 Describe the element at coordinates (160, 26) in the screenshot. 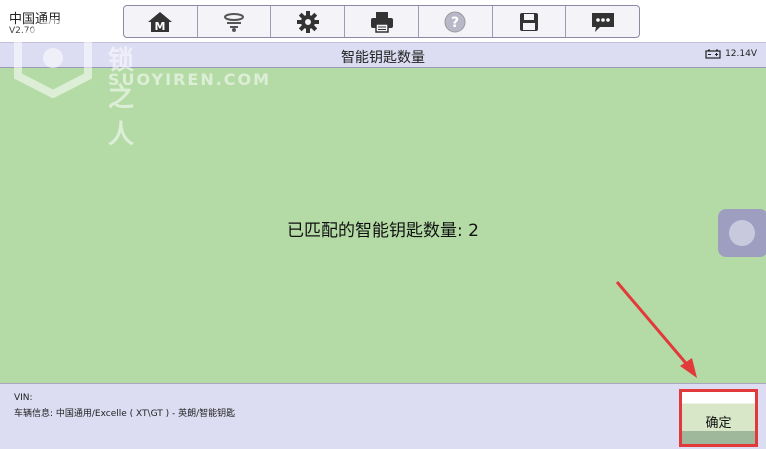

I see `svg-text: M` at that location.